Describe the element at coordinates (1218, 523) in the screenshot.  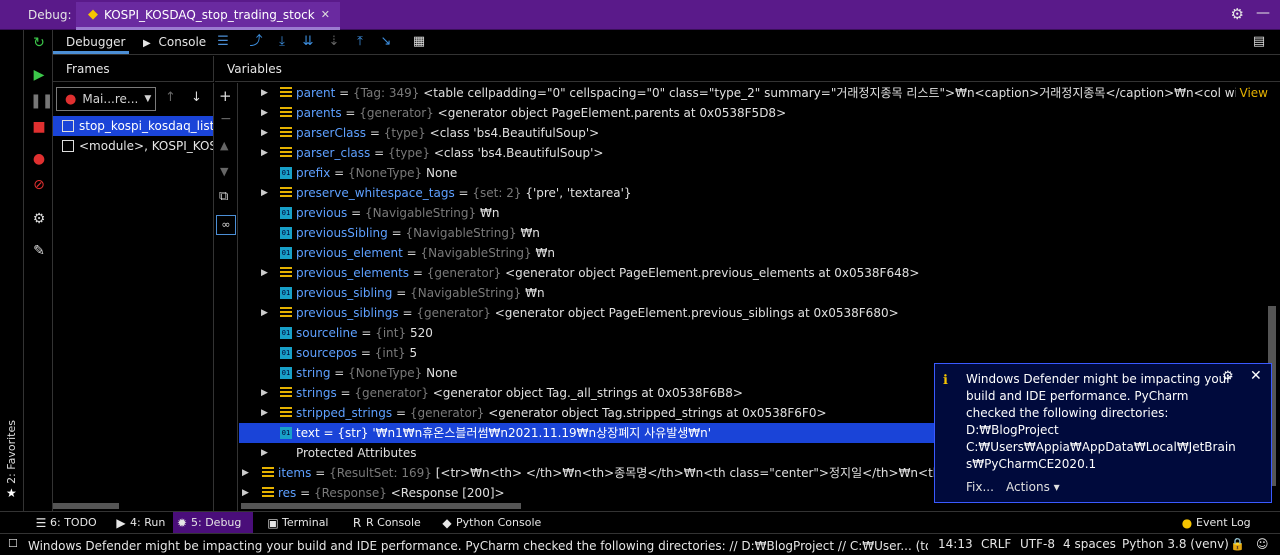
I see `event-log-tab: ● Event Log` at that location.